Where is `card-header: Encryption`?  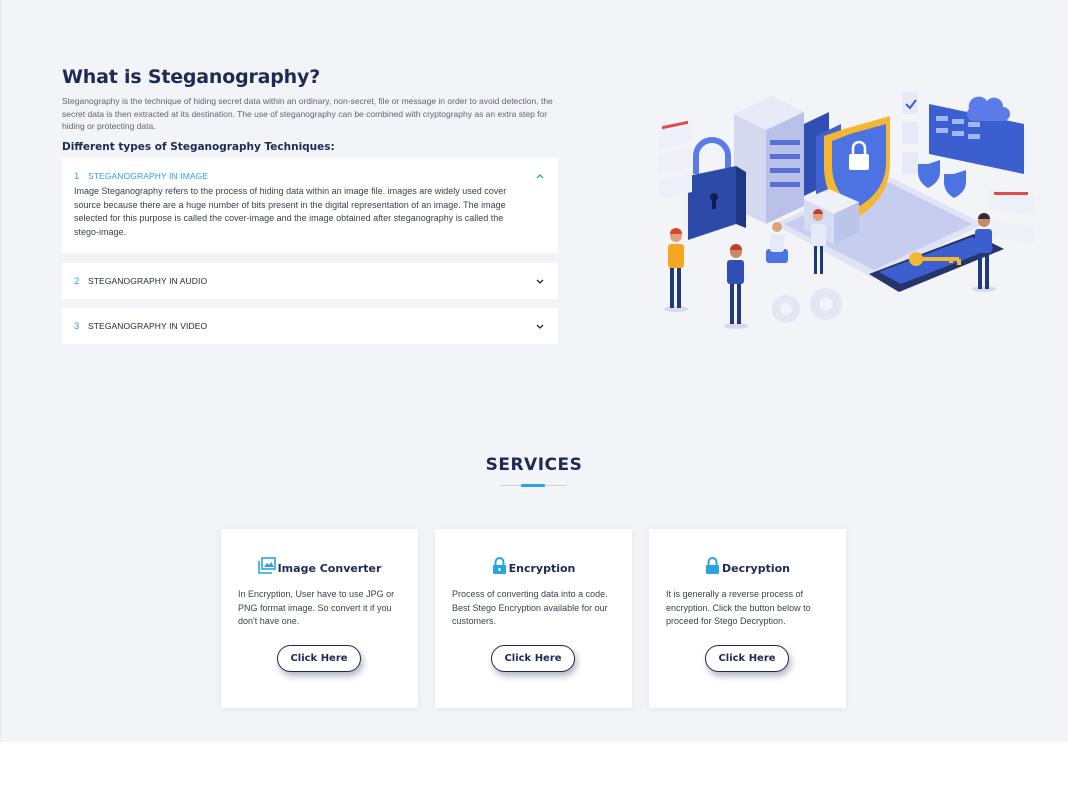
card-header: Encryption is located at coordinates (533, 568).